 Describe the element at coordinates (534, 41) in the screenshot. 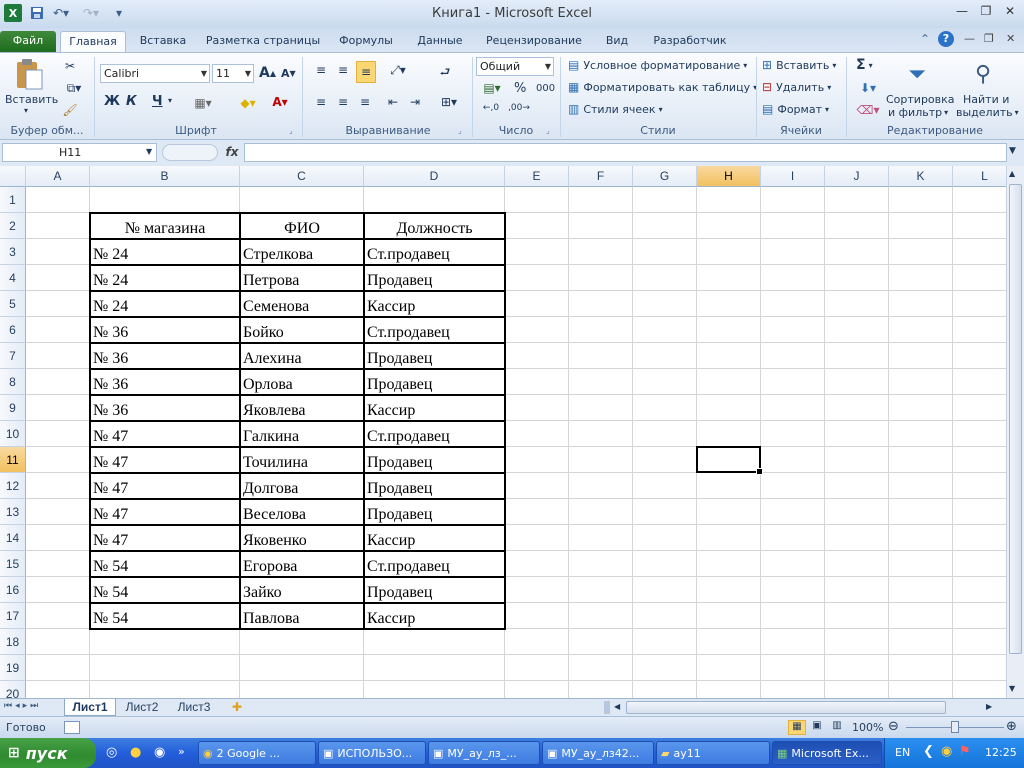

I see `tab-review: Рецензирование` at that location.